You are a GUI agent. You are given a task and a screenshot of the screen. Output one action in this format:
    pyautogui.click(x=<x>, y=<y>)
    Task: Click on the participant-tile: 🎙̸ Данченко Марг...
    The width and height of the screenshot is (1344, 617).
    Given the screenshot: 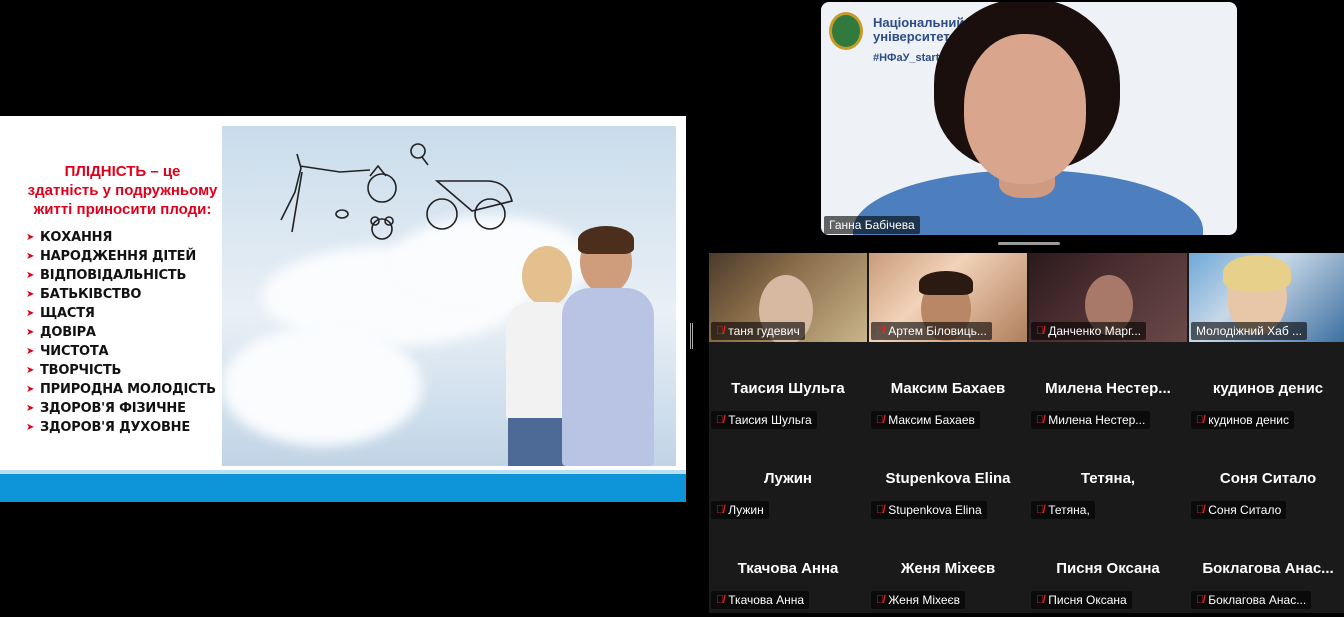 What is the action you would take?
    pyautogui.click(x=1108, y=297)
    